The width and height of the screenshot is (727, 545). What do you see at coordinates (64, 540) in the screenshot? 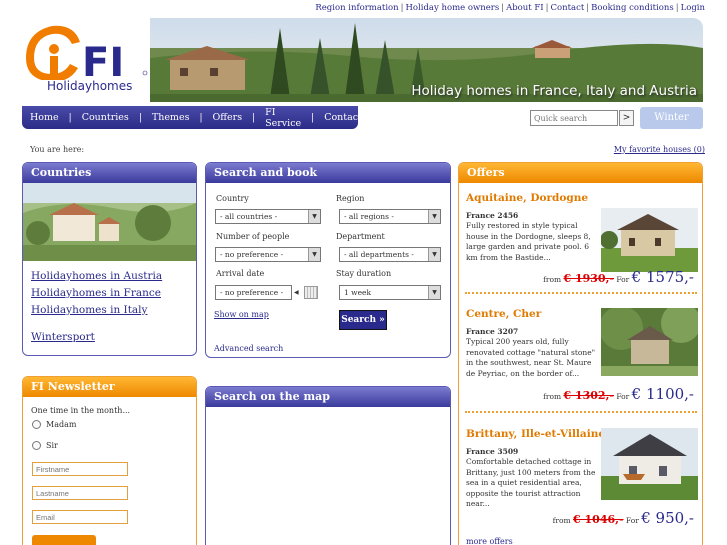
I see `newsletter-send-button` at bounding box center [64, 540].